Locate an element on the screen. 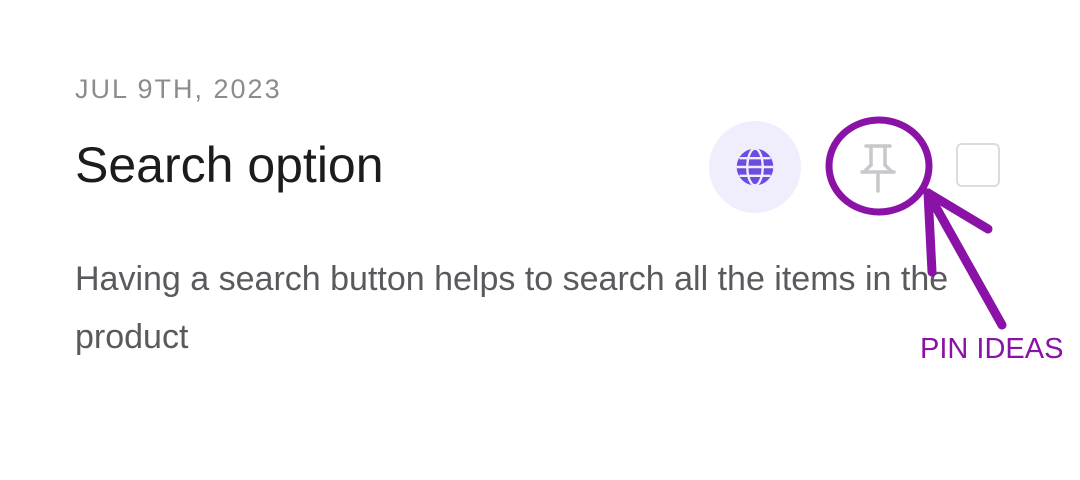  globe-icon is located at coordinates (755, 167).